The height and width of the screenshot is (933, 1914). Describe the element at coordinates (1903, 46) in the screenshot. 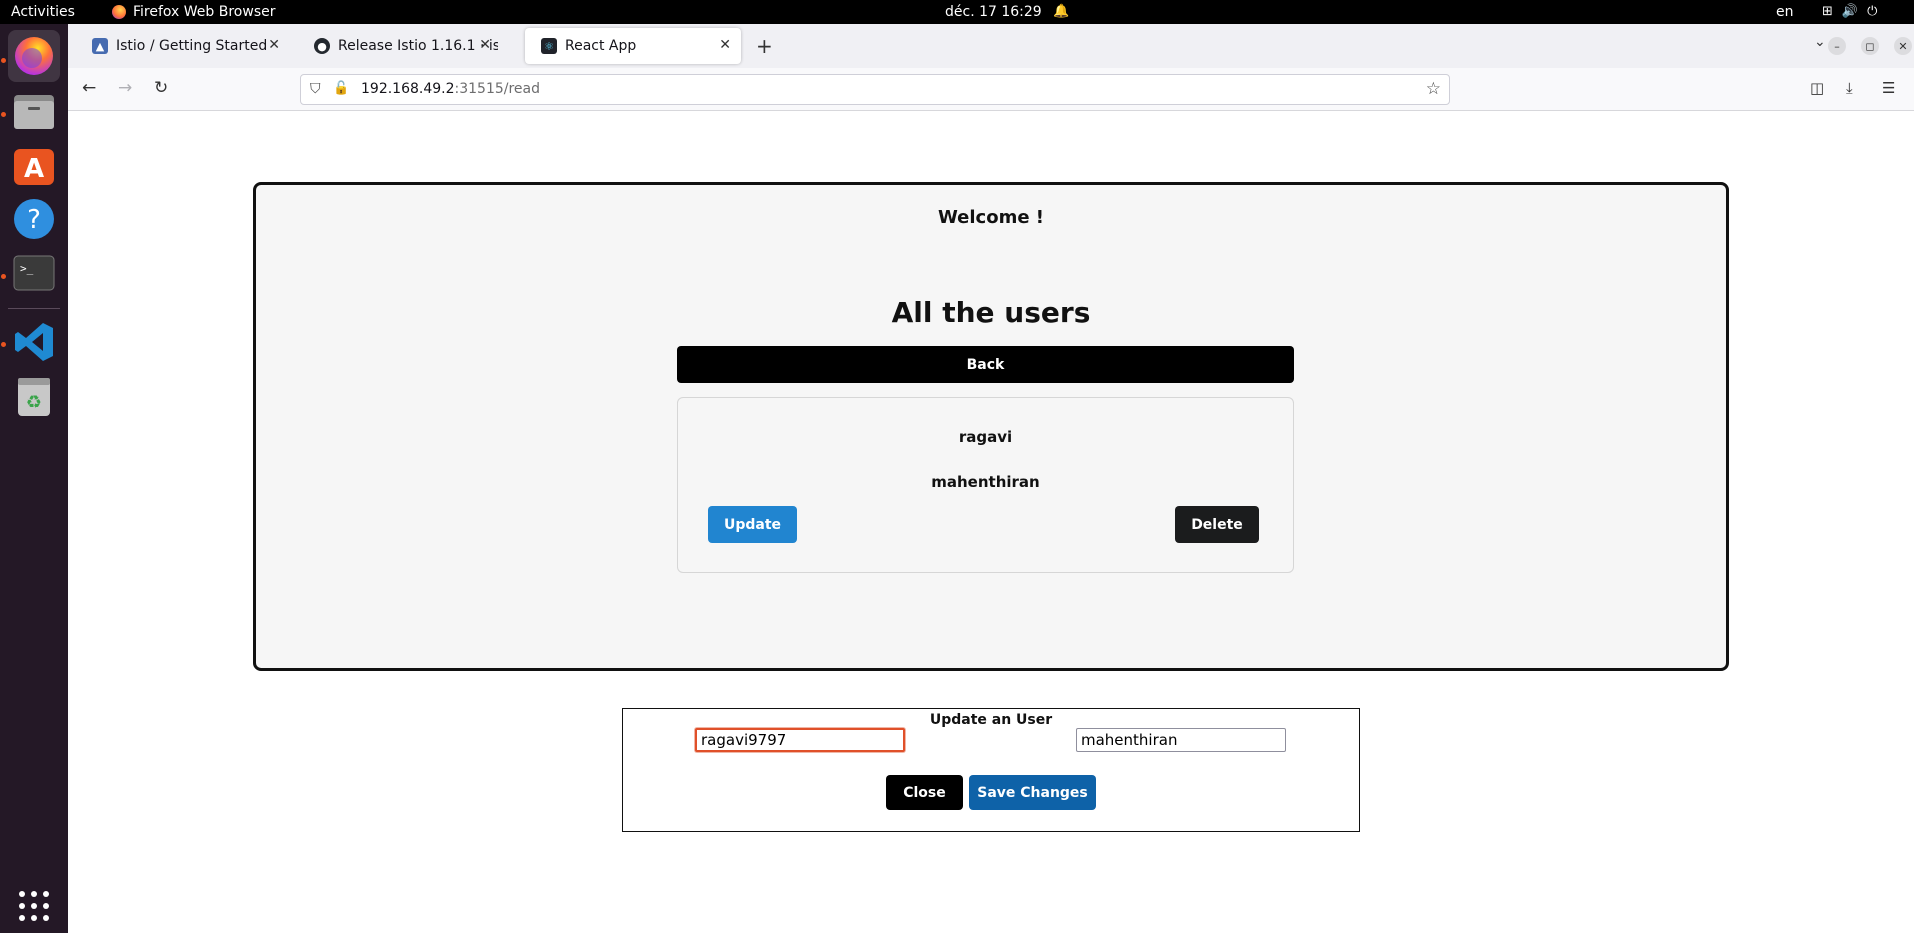

I see `close-window-icon: ✕` at that location.